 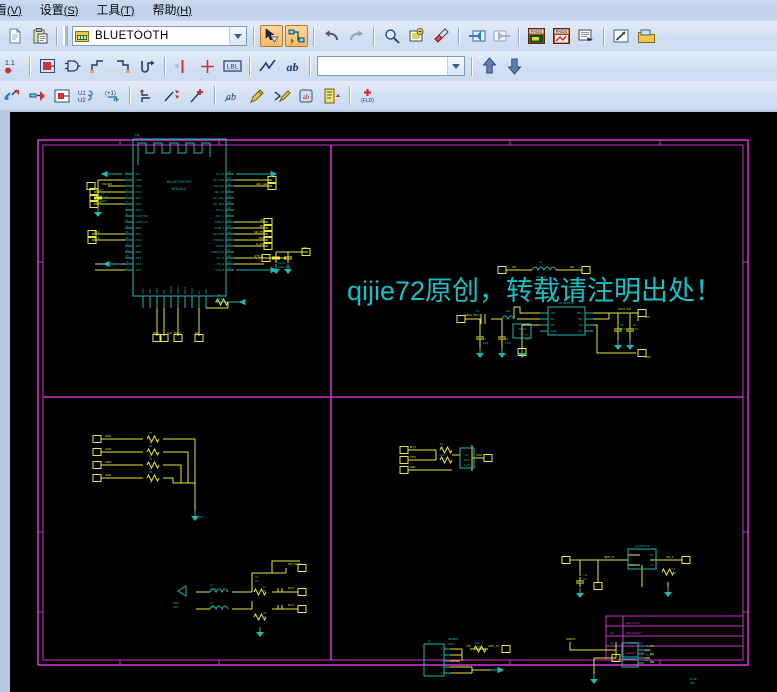 What do you see at coordinates (673, 570) in the screenshot?
I see `svg-text: R11` at bounding box center [673, 570].